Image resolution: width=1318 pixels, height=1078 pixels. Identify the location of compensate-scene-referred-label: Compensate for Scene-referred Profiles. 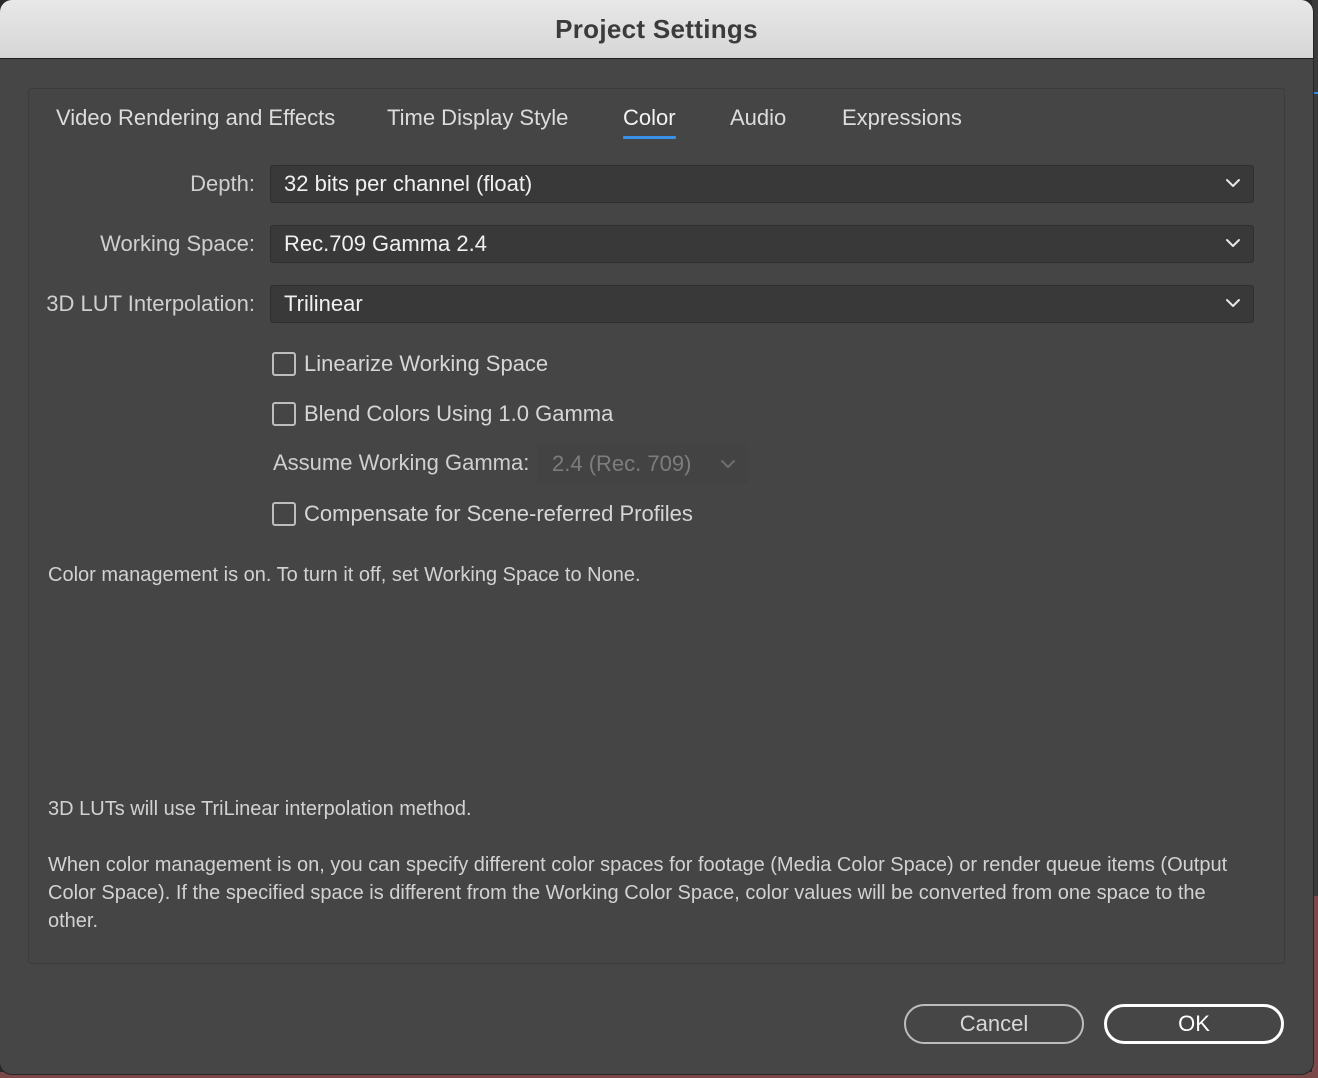
(498, 513).